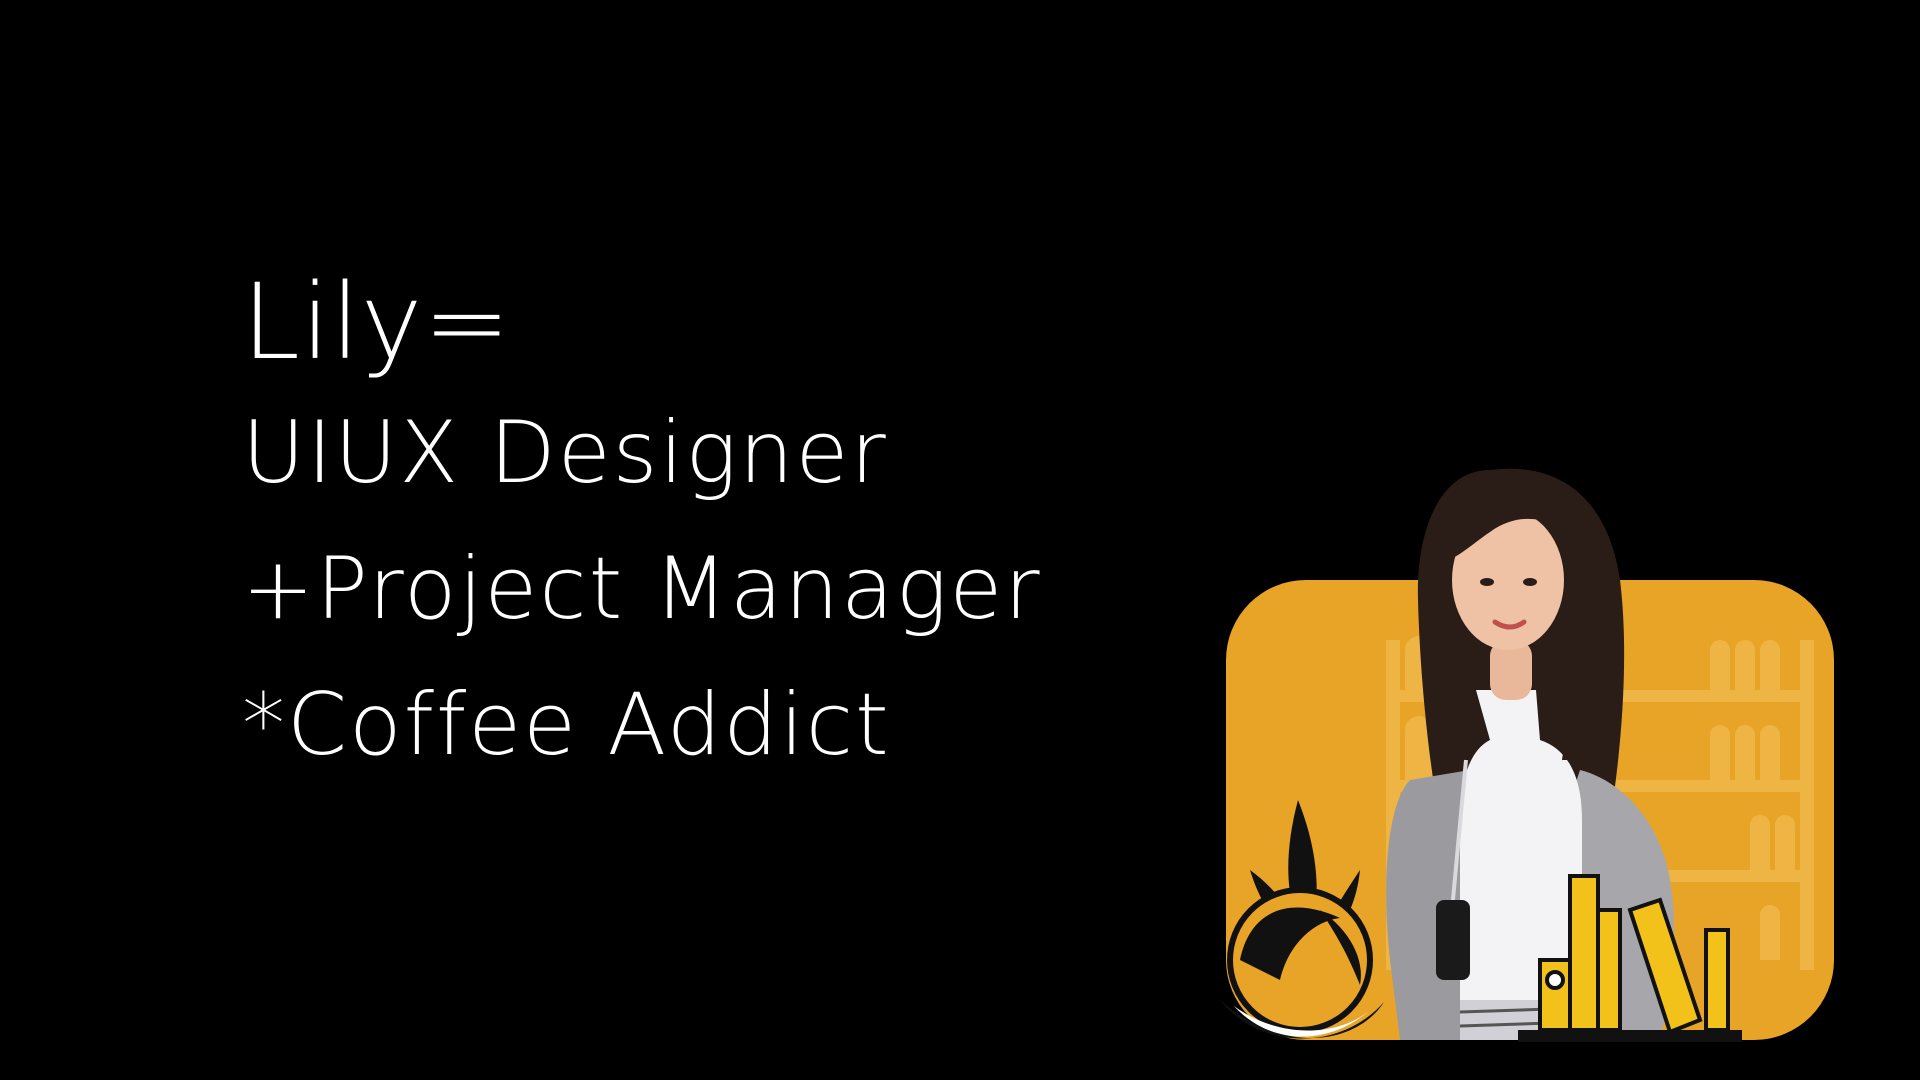  Describe the element at coordinates (377, 322) in the screenshot. I see `intro-name: Lily=` at that location.